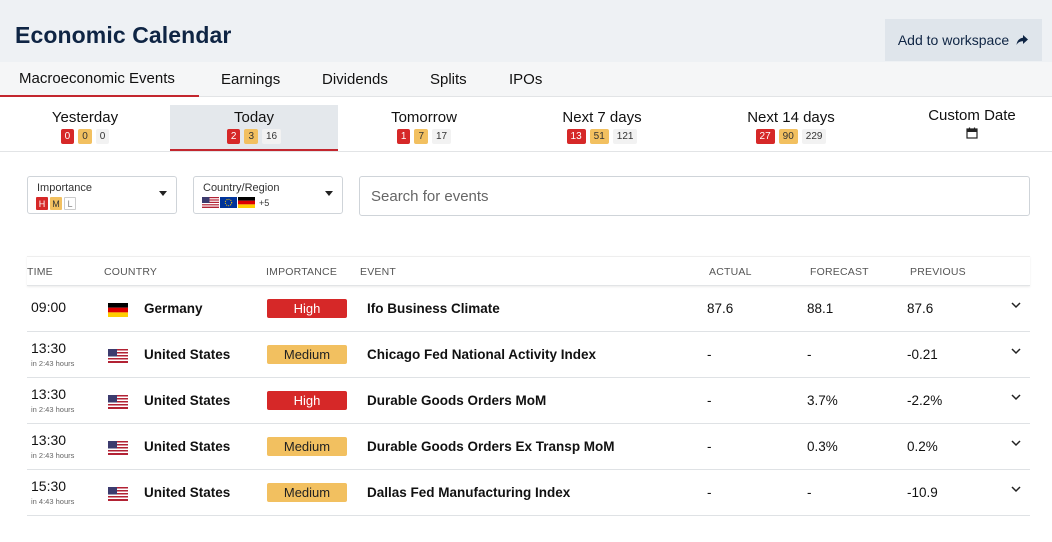 The image size is (1052, 542). Describe the element at coordinates (99, 79) in the screenshot. I see `tab-macroeconomic-events: Macroeconomic Events` at that location.